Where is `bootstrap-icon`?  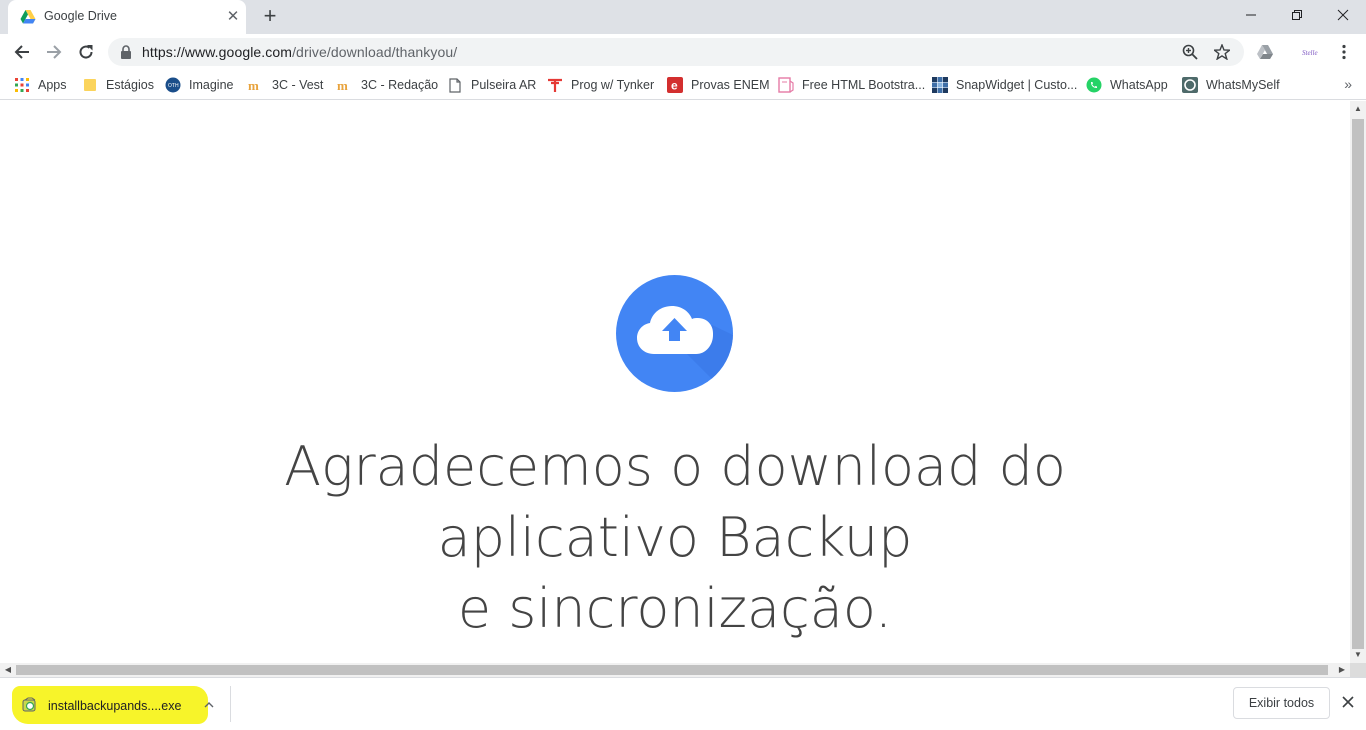 bootstrap-icon is located at coordinates (786, 85).